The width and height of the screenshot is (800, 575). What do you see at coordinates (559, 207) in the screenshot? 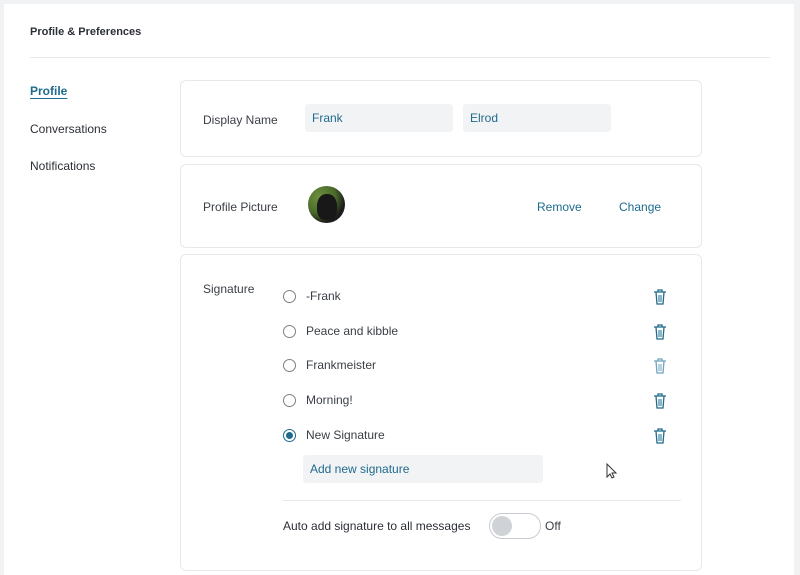
I see `remove-picture-button: Remove` at bounding box center [559, 207].